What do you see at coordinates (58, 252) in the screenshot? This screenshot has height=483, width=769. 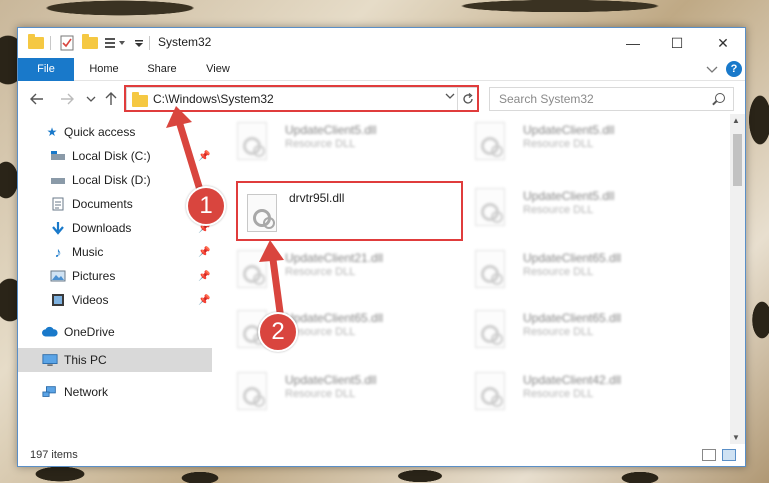 I see `music-icon: ♪` at bounding box center [58, 252].